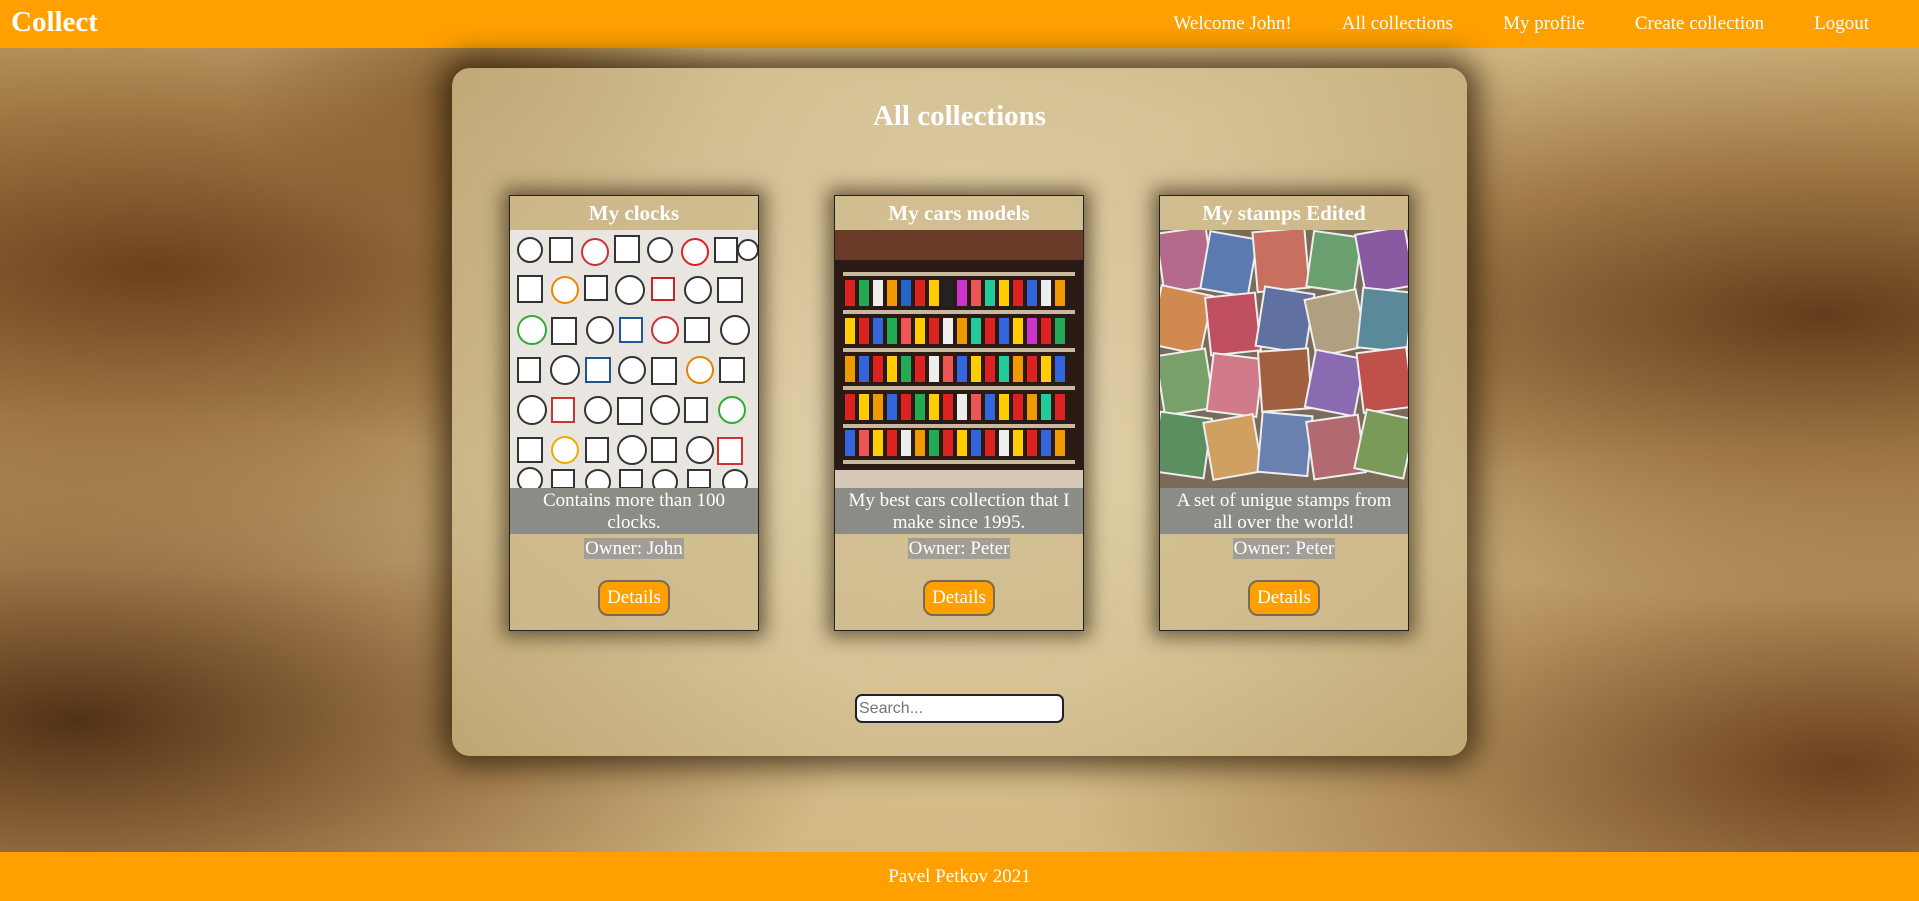 The image size is (1919, 901). Describe the element at coordinates (959, 213) in the screenshot. I see `card-title: My cars models` at that location.